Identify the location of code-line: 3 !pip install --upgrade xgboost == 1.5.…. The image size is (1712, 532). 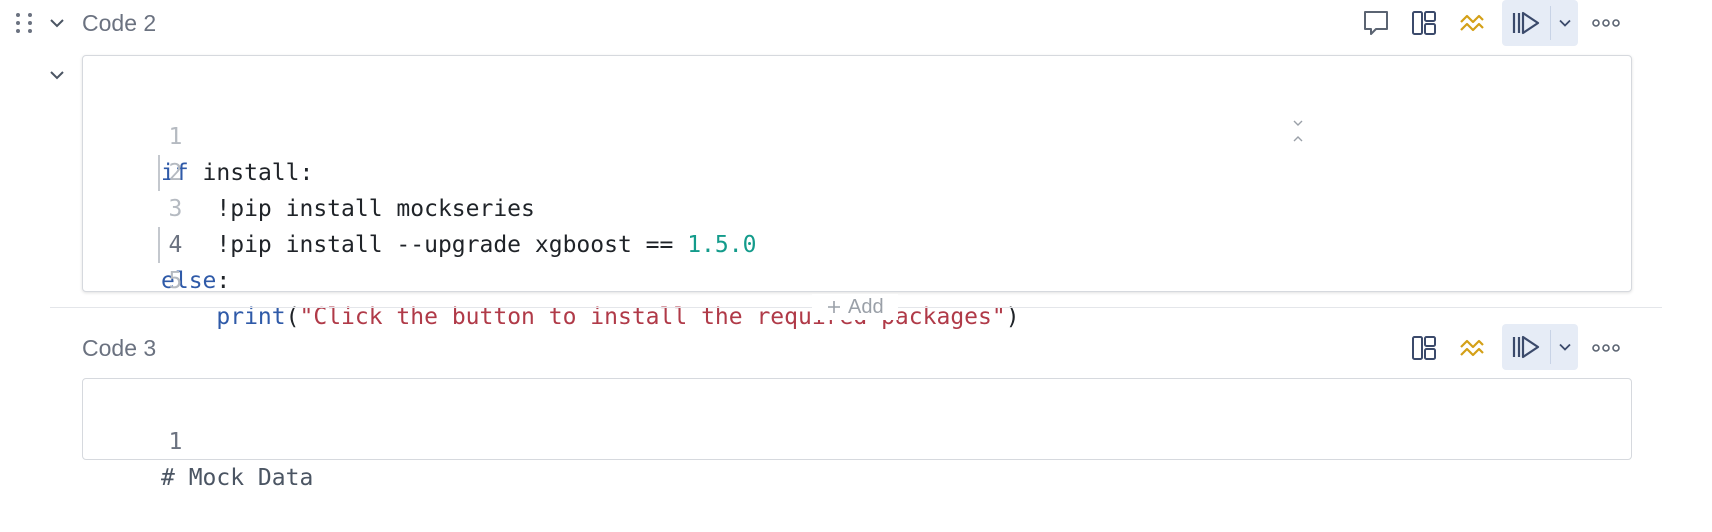
(420, 206).